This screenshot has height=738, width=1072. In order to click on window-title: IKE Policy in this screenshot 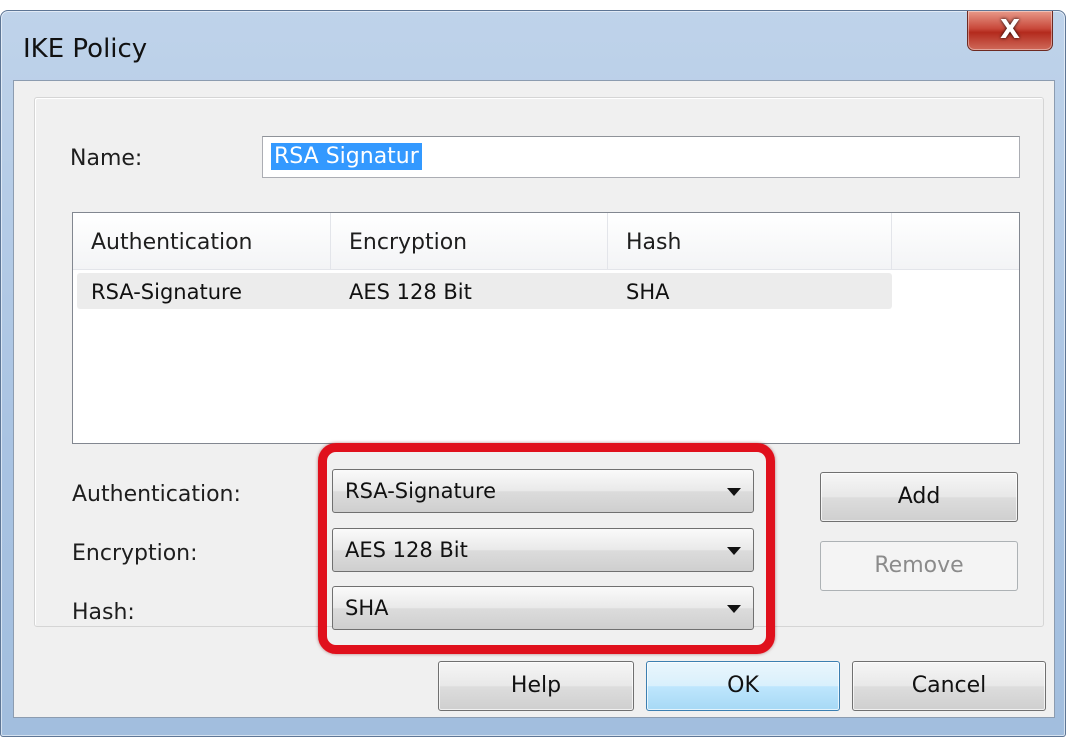, I will do `click(85, 49)`.